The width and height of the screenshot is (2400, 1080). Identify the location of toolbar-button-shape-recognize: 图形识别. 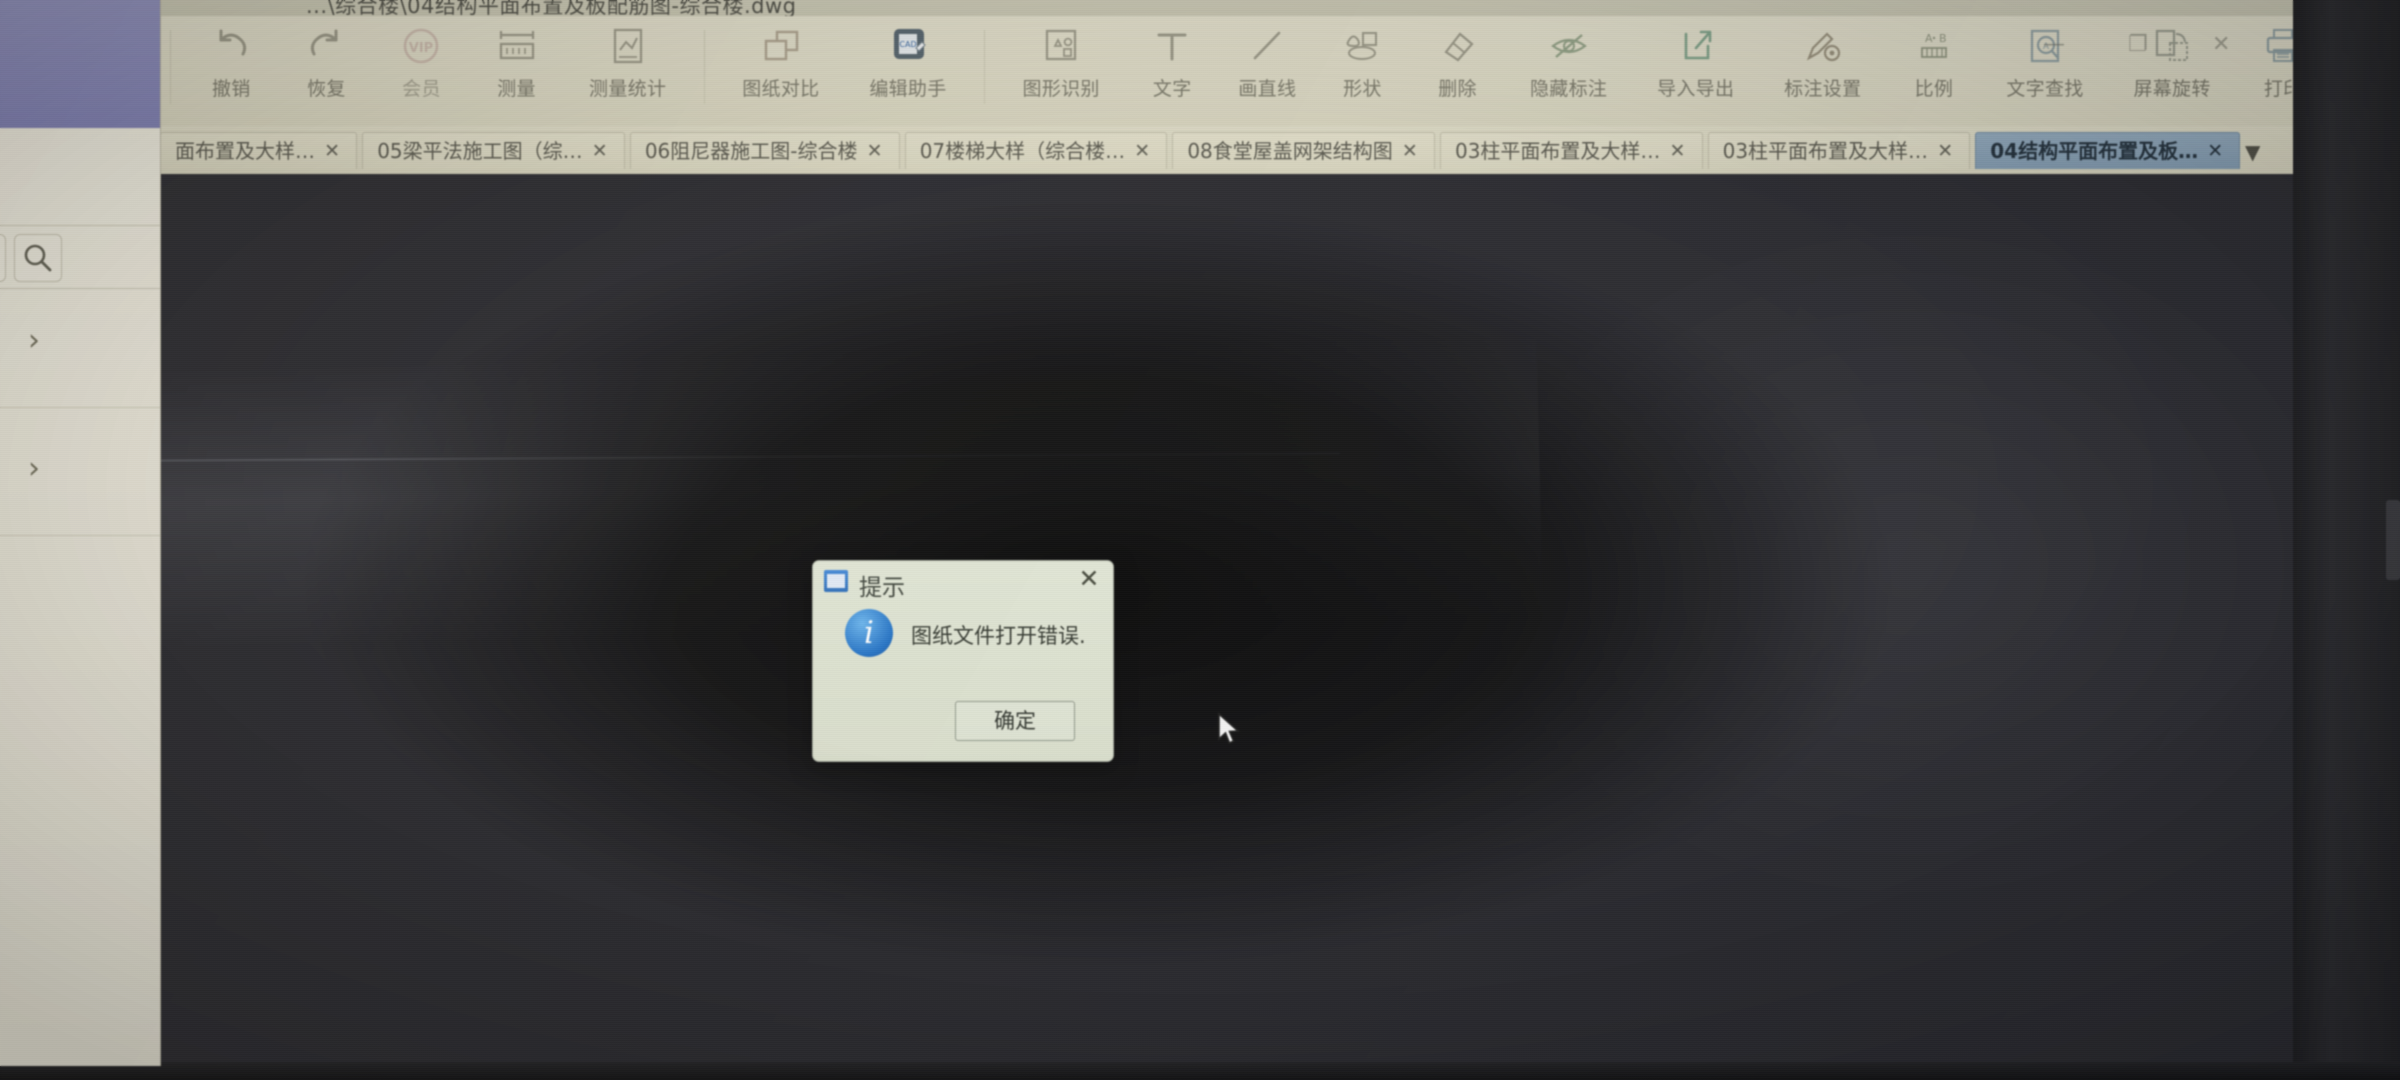
(1061, 68).